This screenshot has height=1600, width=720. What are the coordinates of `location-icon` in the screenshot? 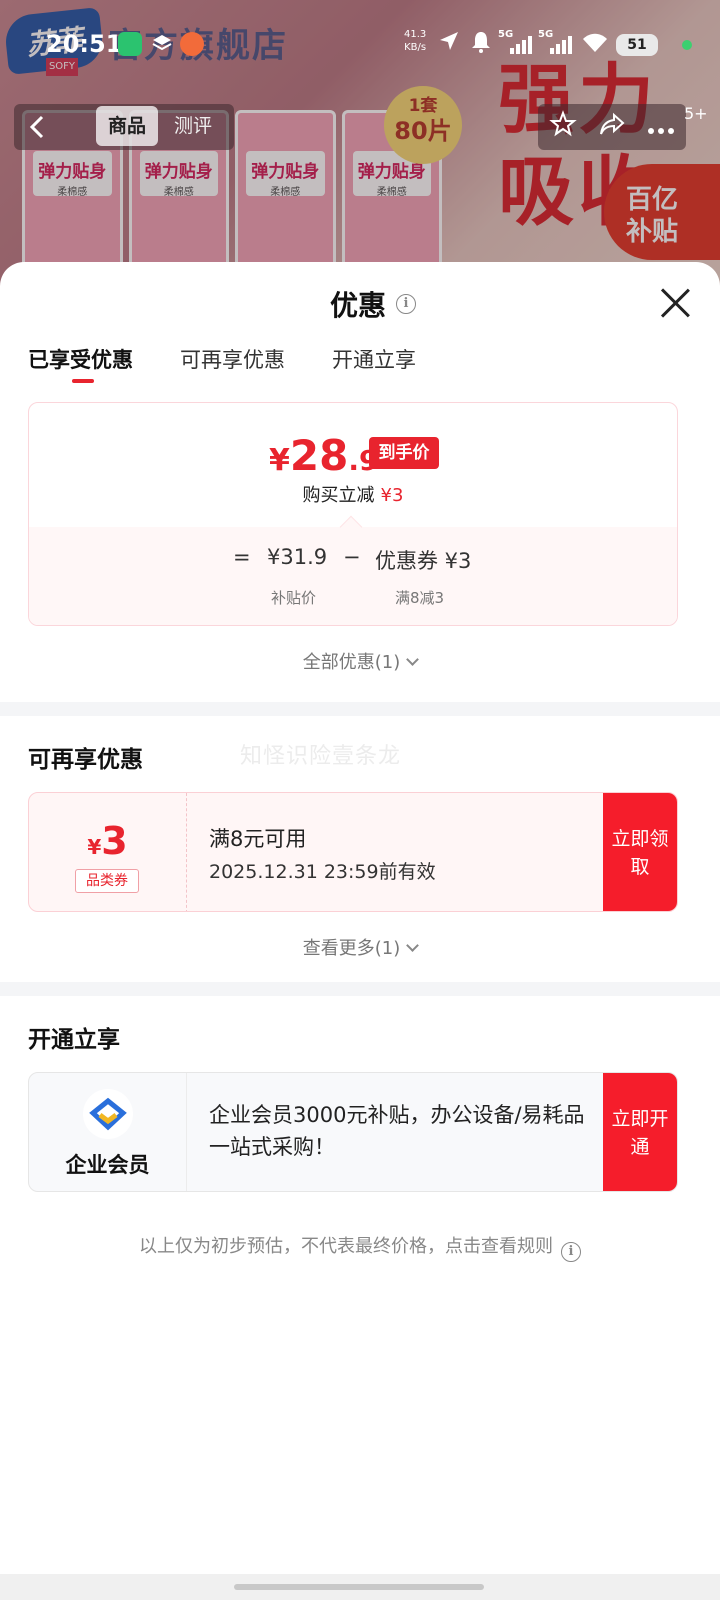 It's located at (449, 43).